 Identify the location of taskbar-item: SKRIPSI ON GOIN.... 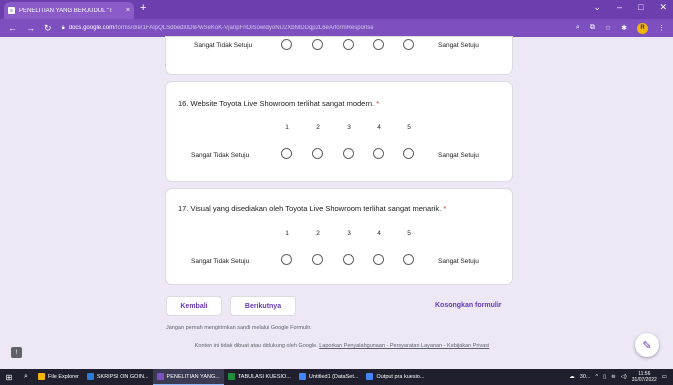
(118, 377).